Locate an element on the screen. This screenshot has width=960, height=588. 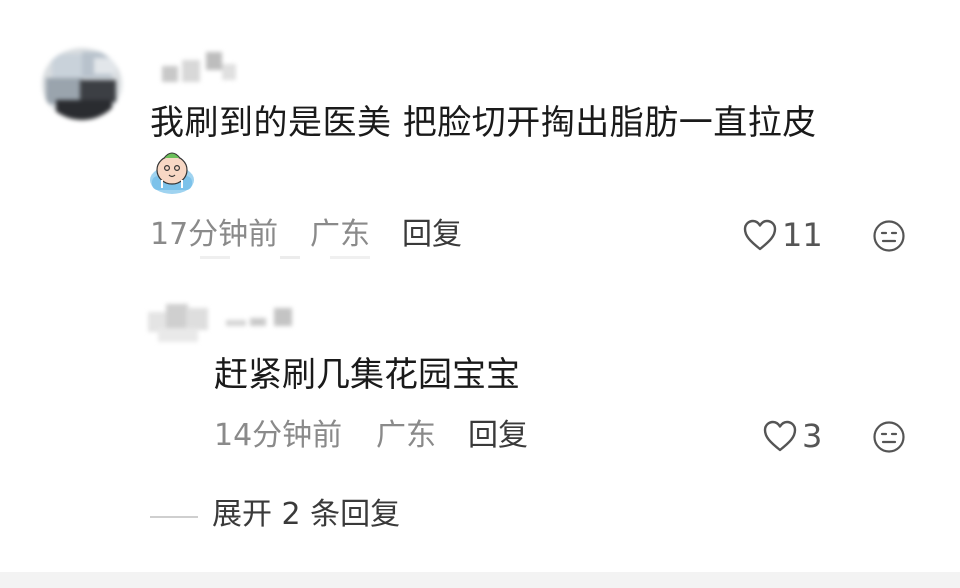
reply-username-blurred is located at coordinates (261, 321).